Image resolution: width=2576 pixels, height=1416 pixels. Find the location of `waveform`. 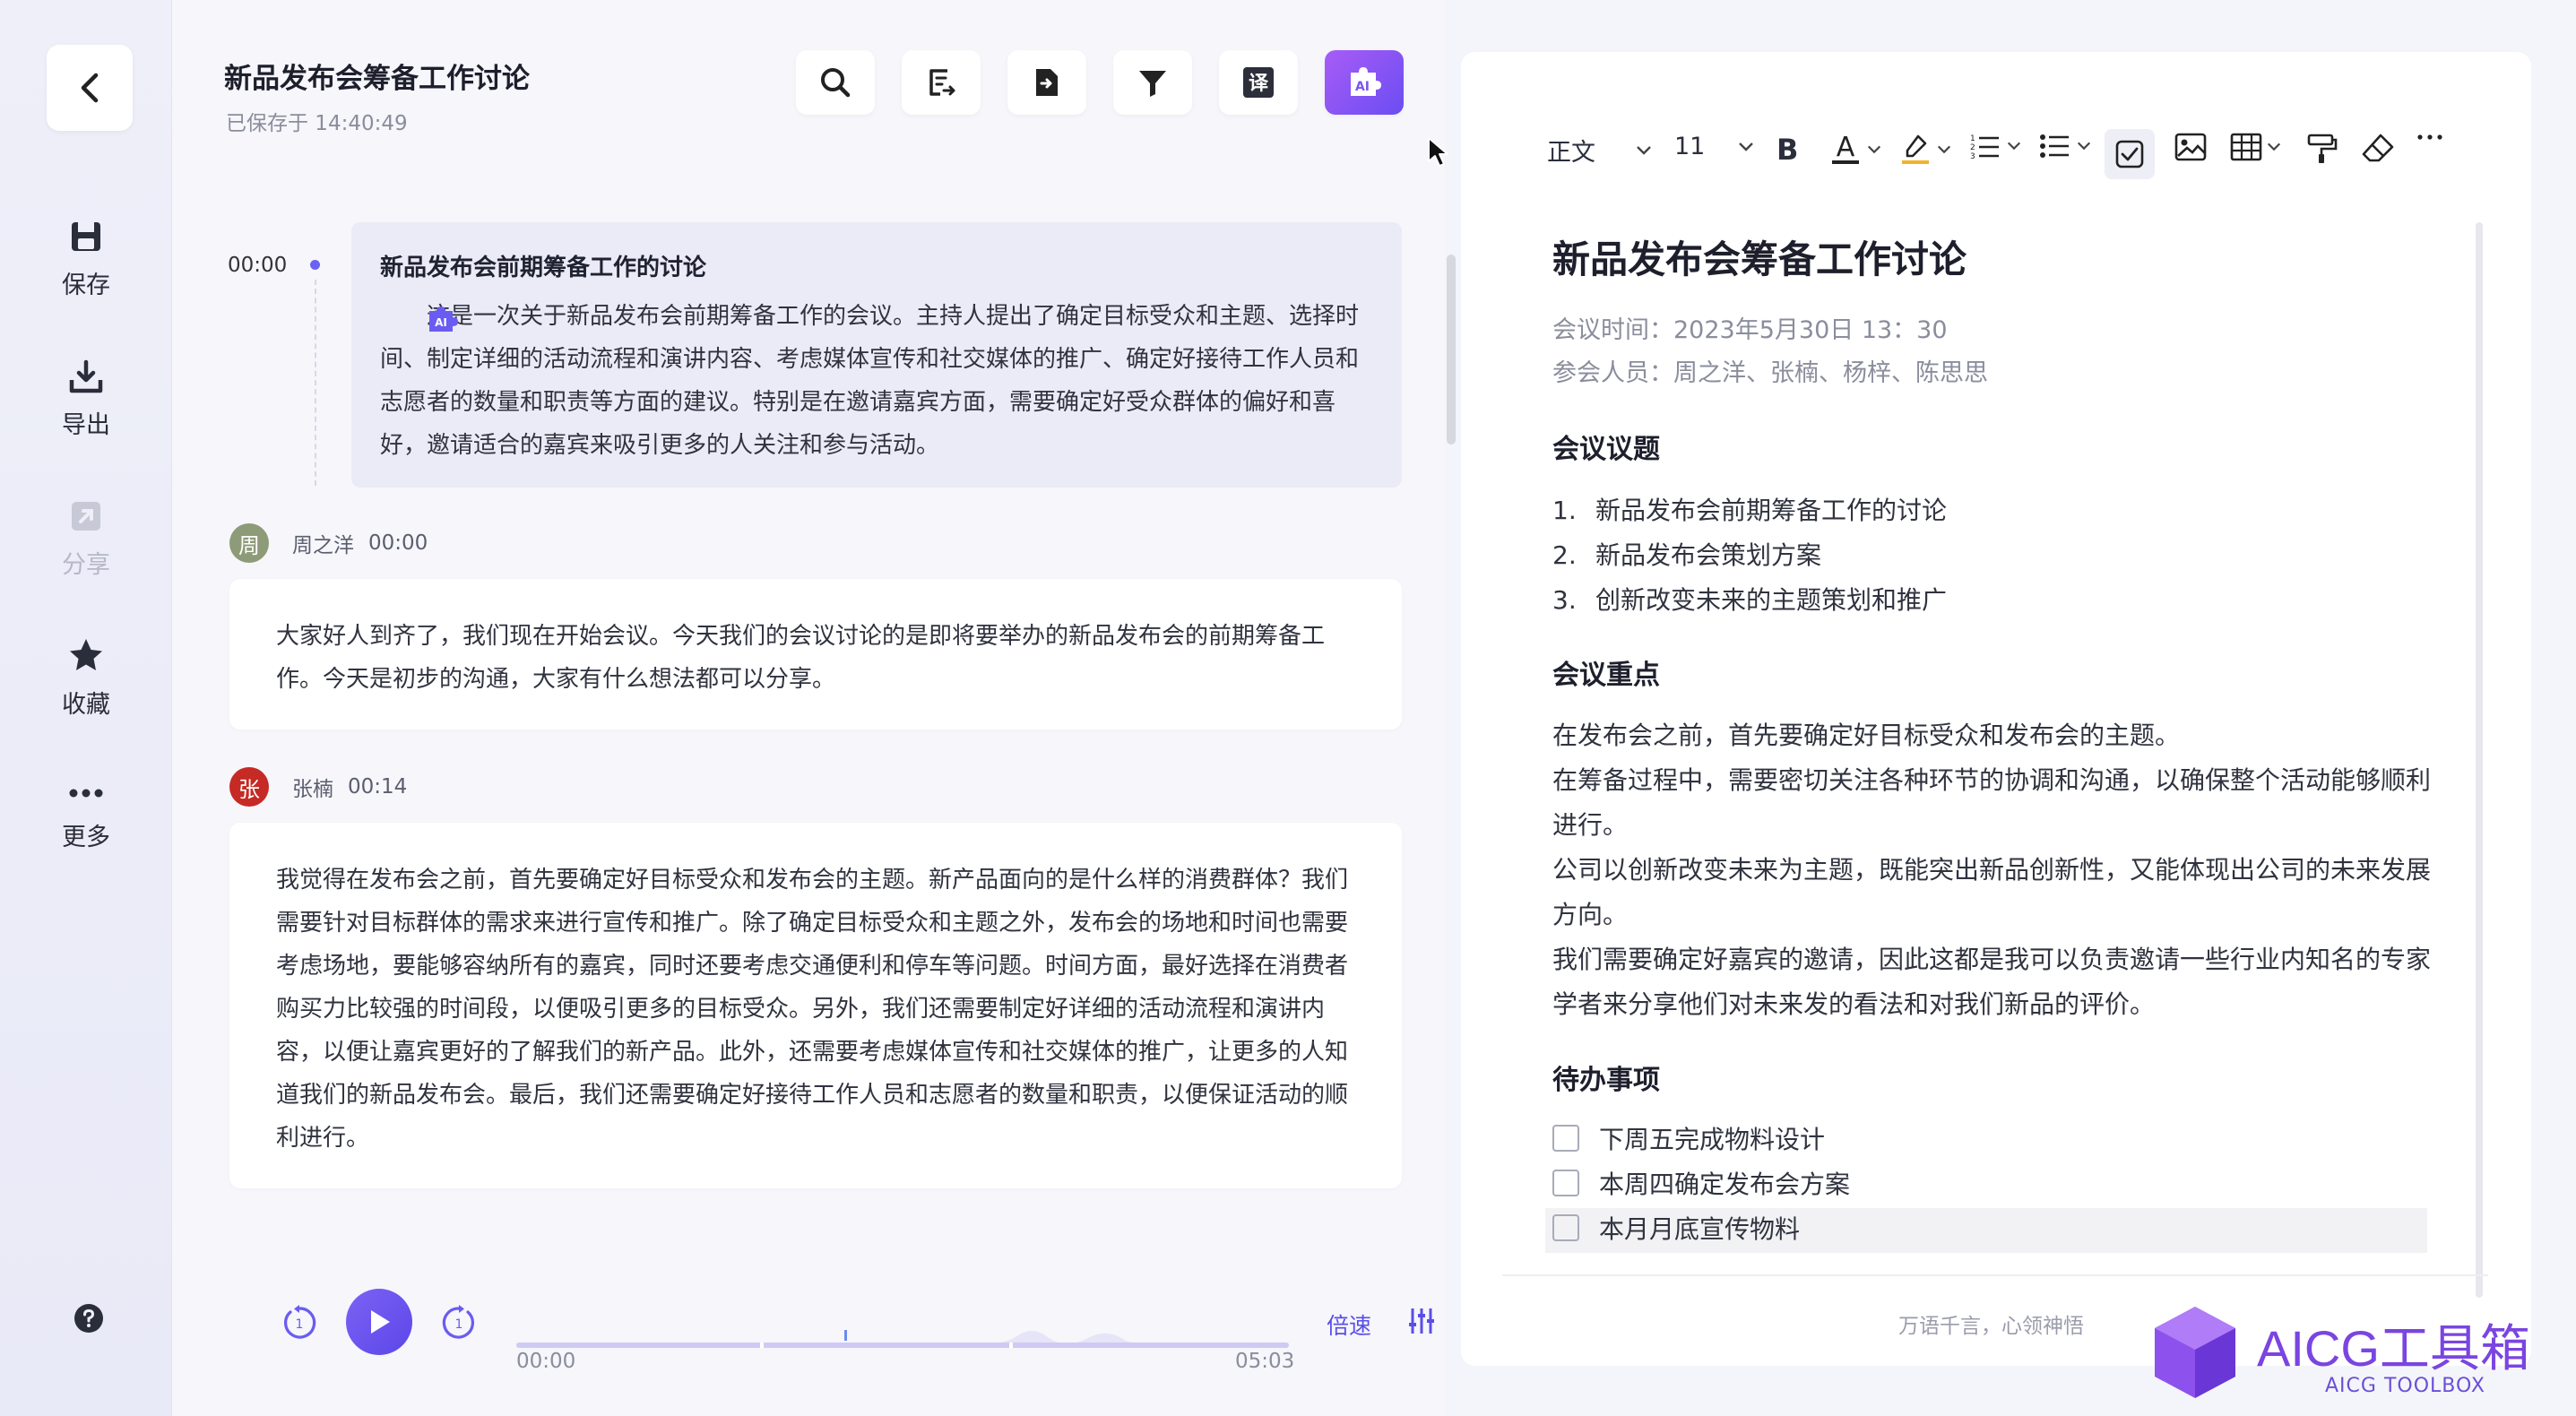

waveform is located at coordinates (902, 1339).